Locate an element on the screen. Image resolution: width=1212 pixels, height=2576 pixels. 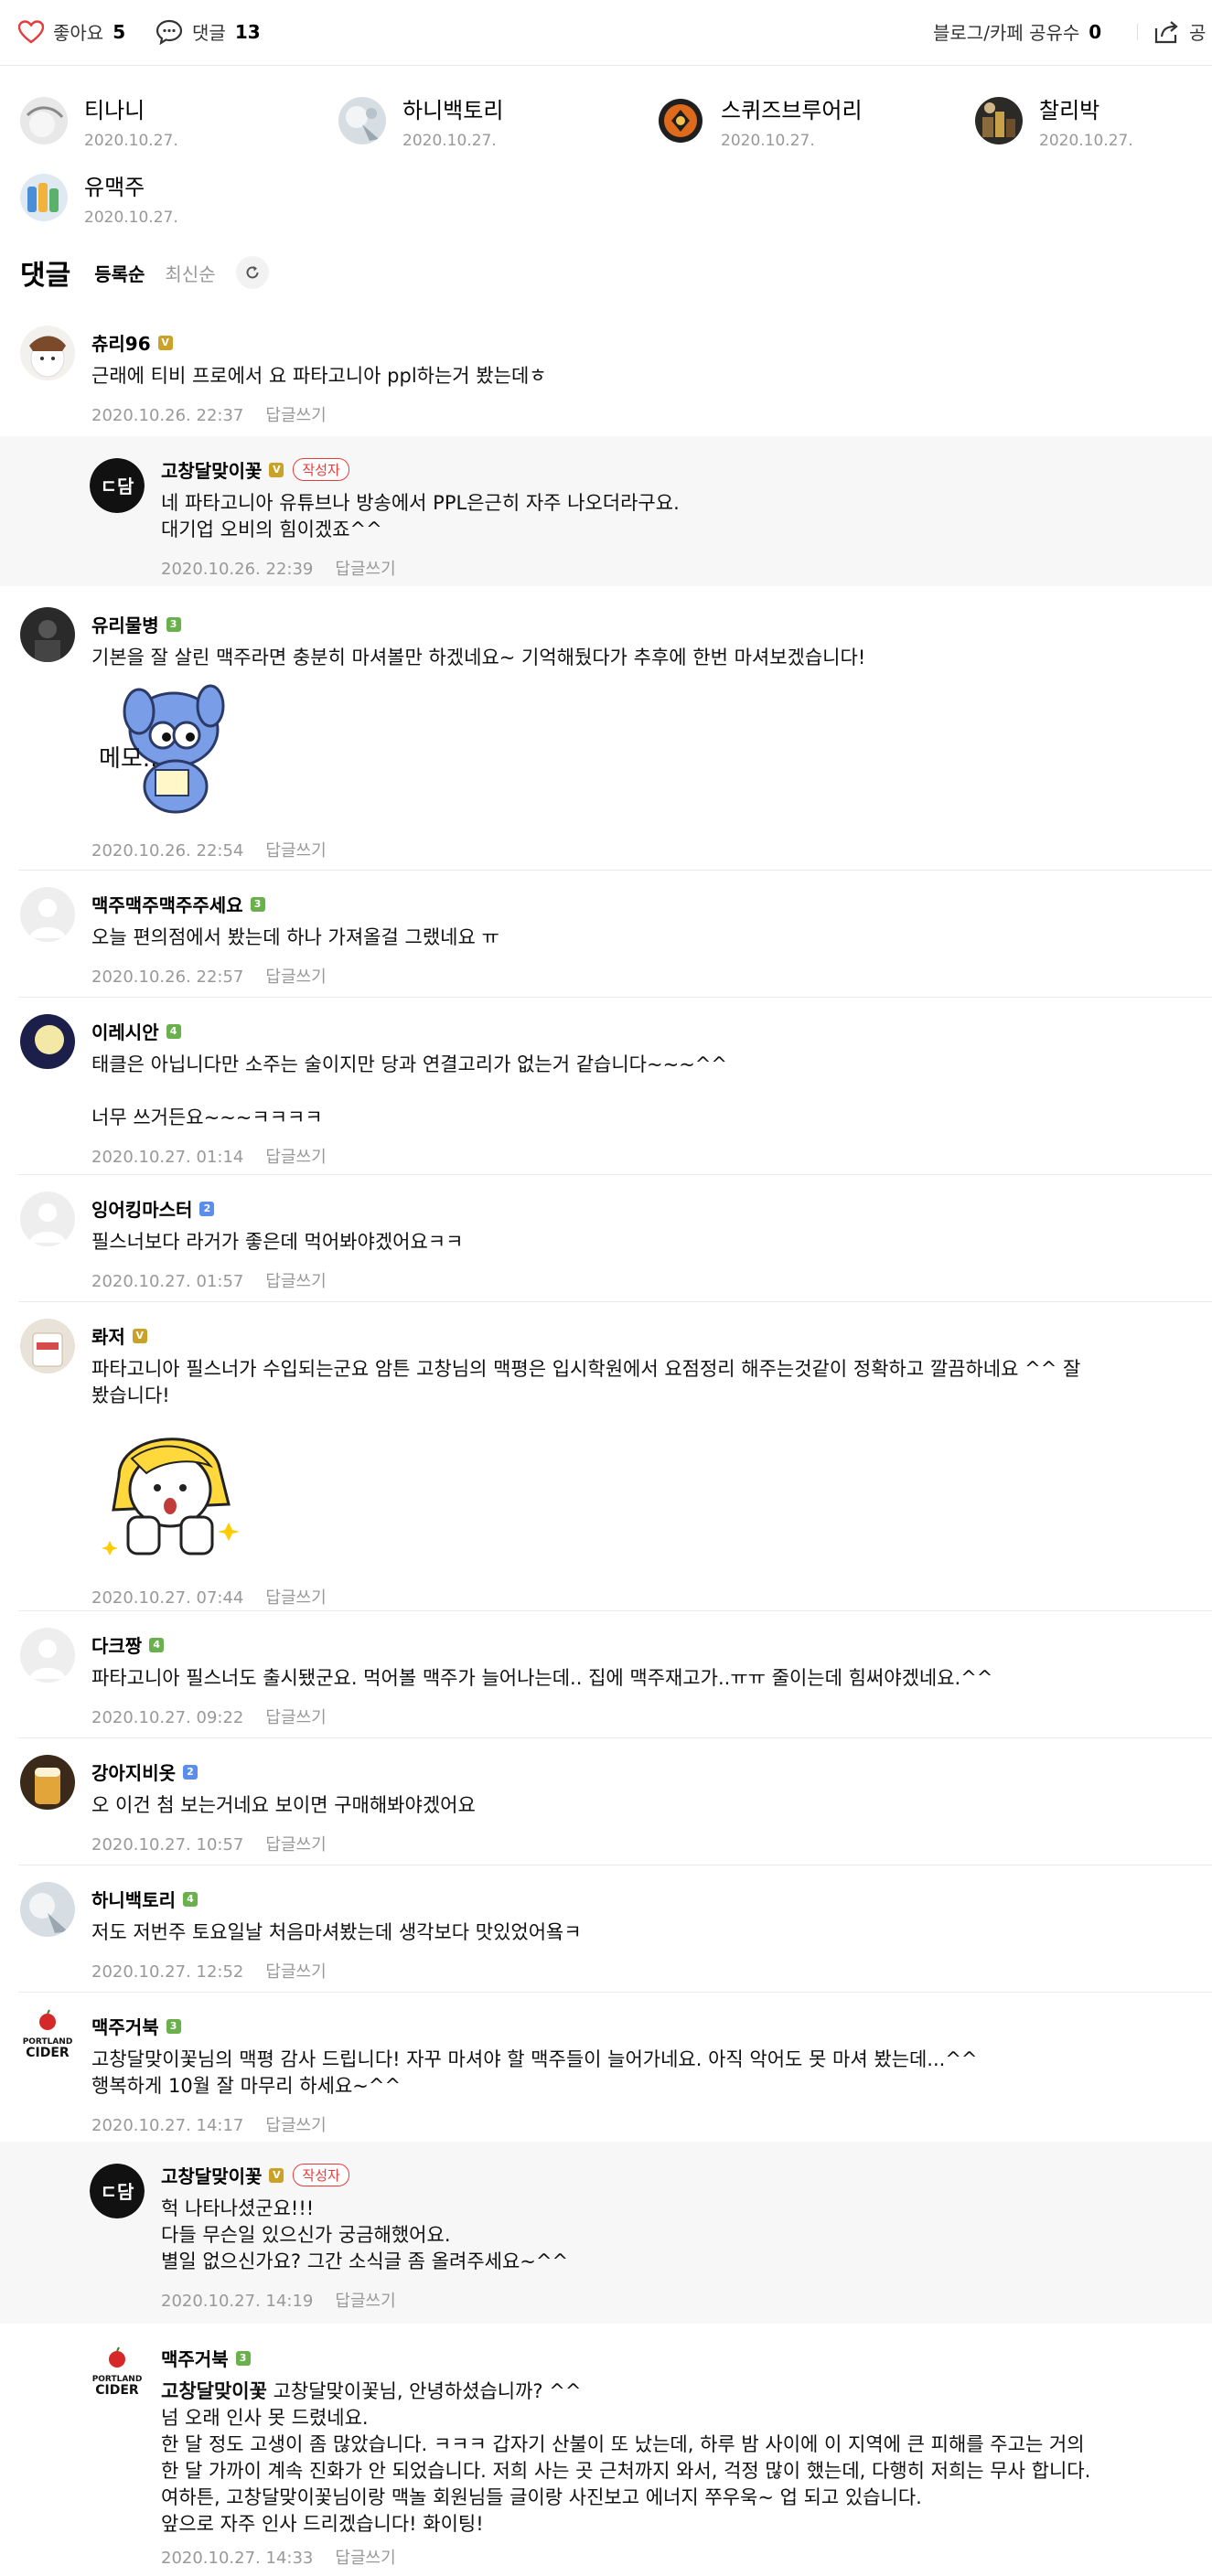
comment-date: 2020.10.26. 22:39 is located at coordinates (237, 569).